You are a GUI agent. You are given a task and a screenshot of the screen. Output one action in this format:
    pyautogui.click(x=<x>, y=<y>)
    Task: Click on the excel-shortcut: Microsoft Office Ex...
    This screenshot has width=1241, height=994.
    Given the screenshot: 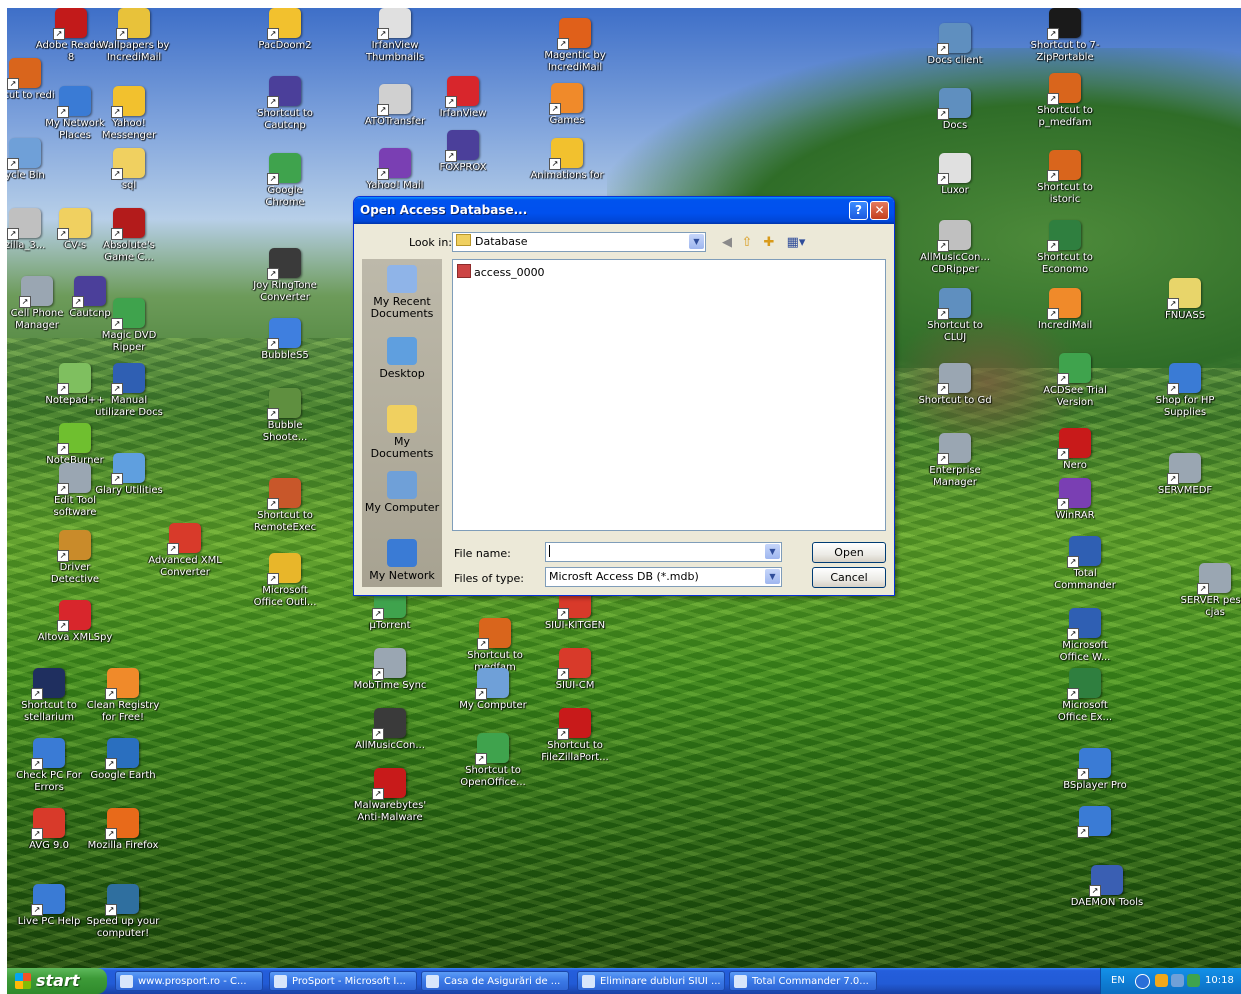 What is the action you would take?
    pyautogui.click(x=1085, y=696)
    